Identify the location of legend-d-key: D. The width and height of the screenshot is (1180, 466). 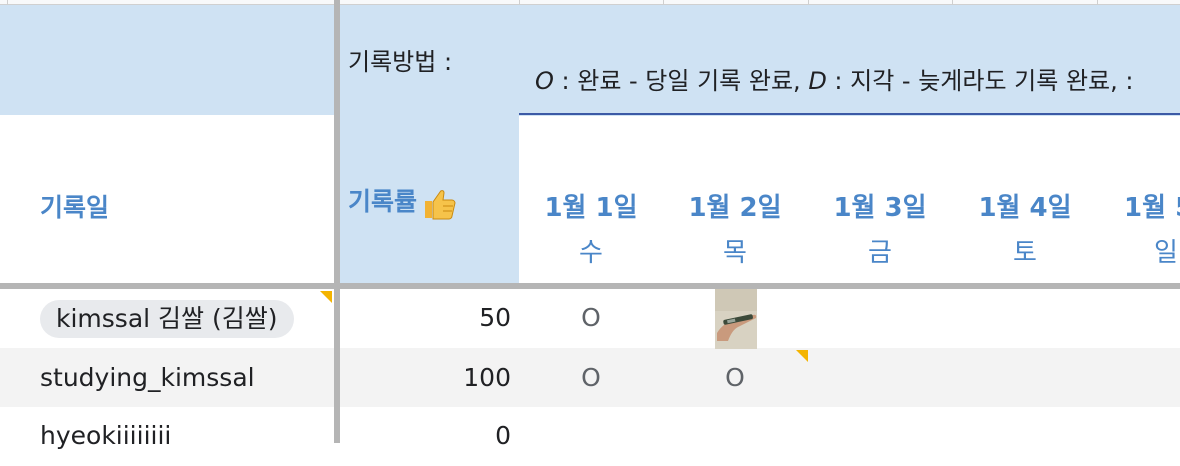
(817, 81).